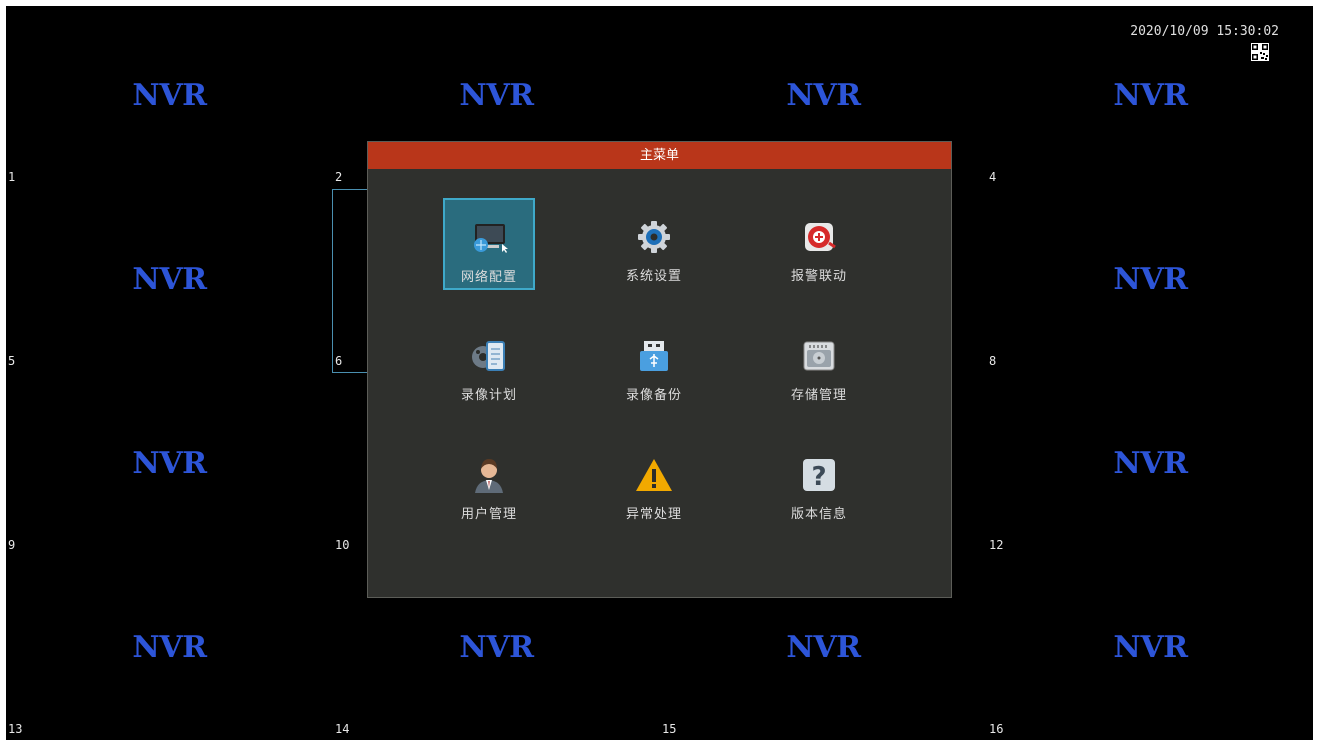  What do you see at coordinates (339, 177) in the screenshot?
I see `channel-number: 2` at bounding box center [339, 177].